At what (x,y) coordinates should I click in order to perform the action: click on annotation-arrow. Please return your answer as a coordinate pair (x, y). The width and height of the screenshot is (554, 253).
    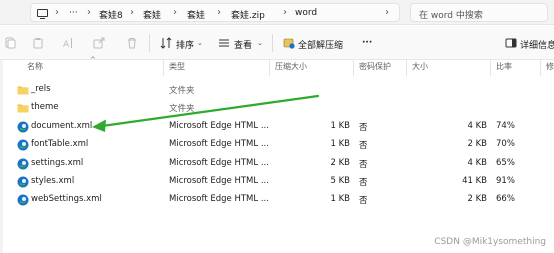
    Looking at the image, I should click on (206, 113).